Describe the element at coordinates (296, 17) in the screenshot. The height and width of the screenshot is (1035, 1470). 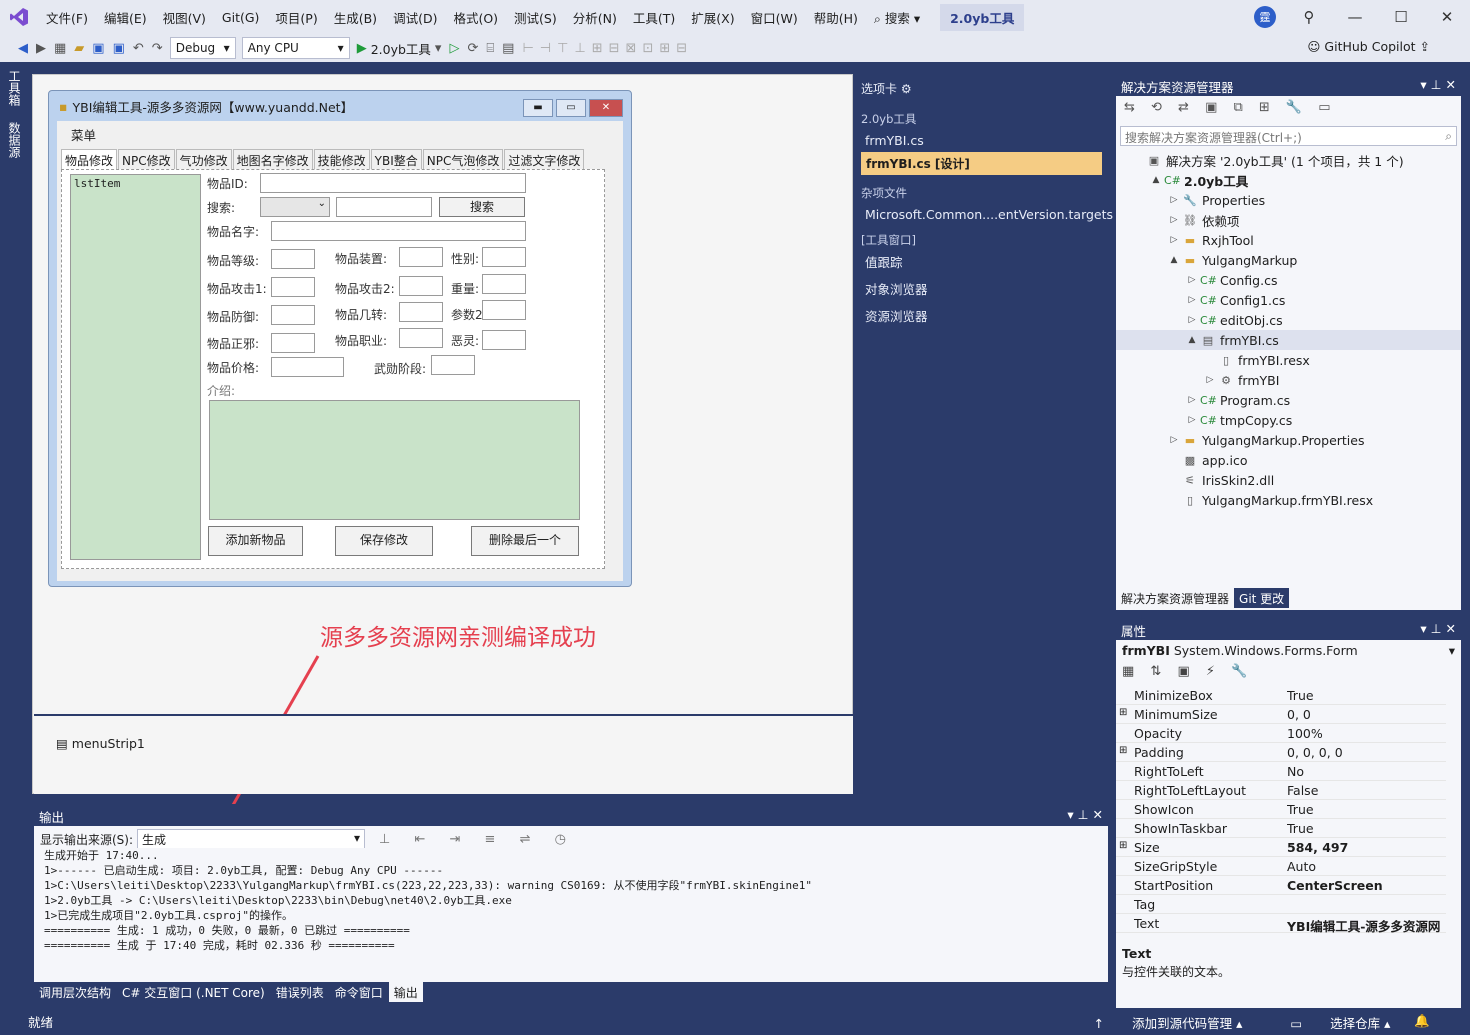
I see `menu-project: 项目(P)` at that location.